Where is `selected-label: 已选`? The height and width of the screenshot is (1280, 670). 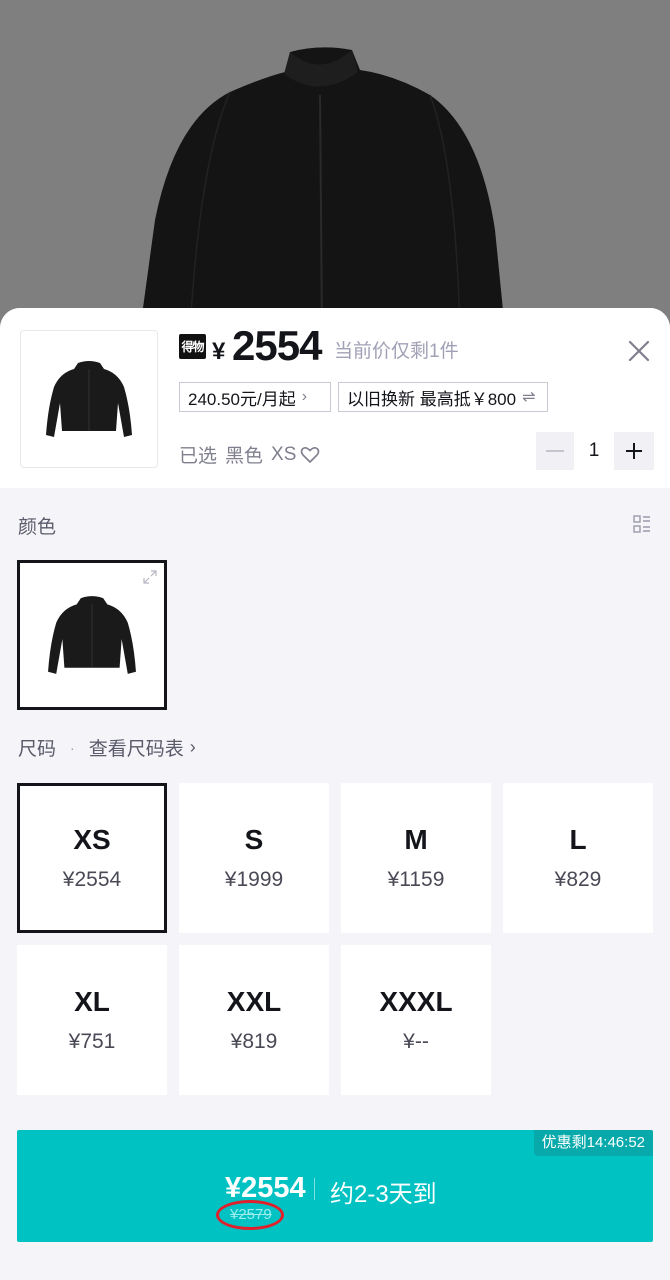
selected-label: 已选 is located at coordinates (198, 456).